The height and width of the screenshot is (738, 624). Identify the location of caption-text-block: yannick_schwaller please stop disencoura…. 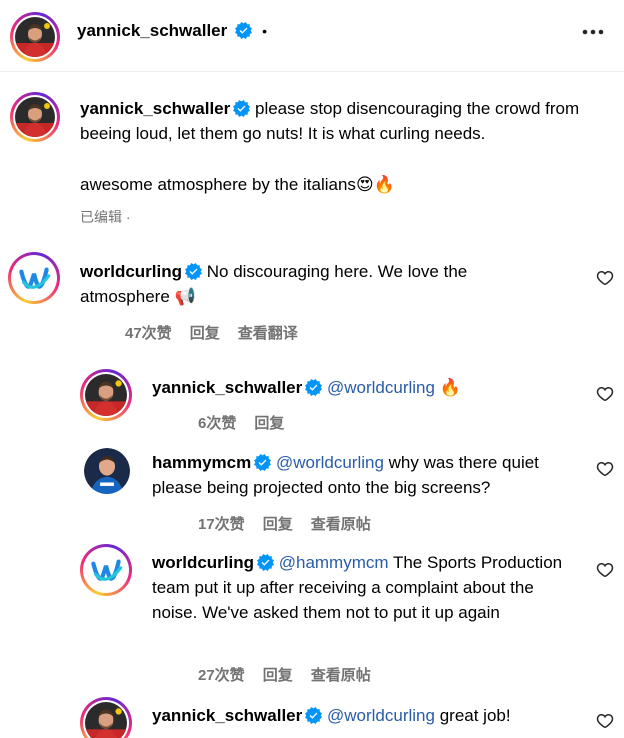
(340, 121).